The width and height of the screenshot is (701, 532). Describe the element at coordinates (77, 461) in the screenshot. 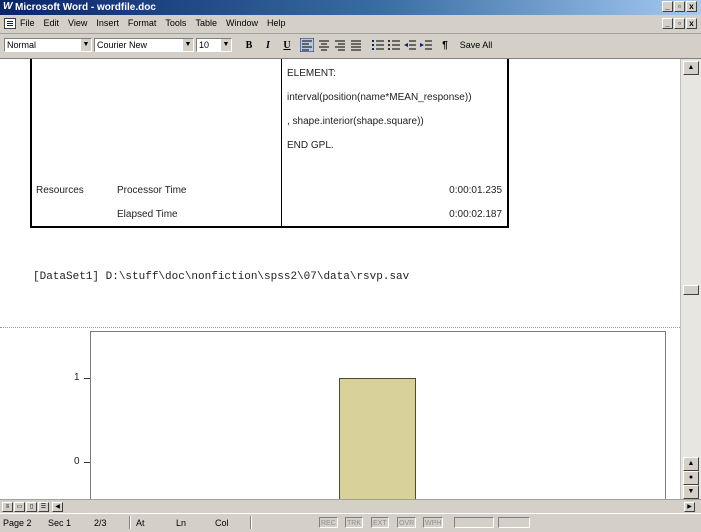

I see `y-axis-tick-label: 0` at that location.